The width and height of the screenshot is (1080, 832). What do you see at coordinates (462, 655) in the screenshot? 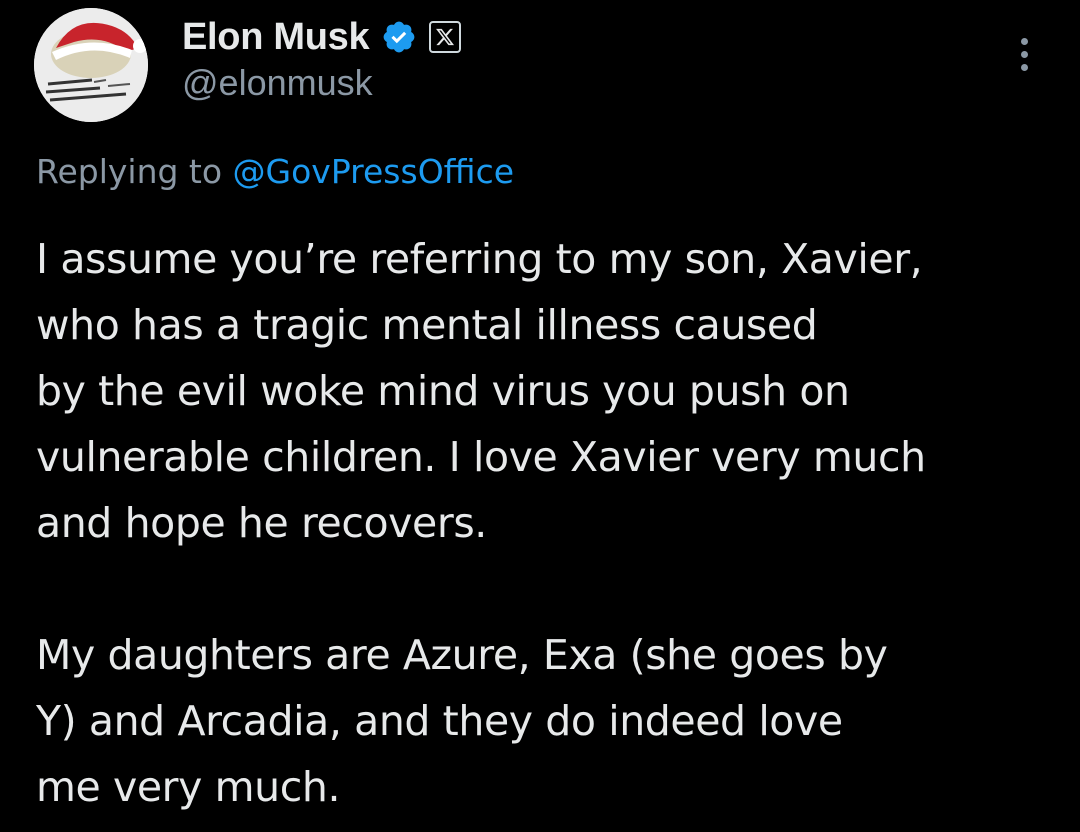
I see `tweet-line: My daughters are Azure, Exa (she goes by` at bounding box center [462, 655].